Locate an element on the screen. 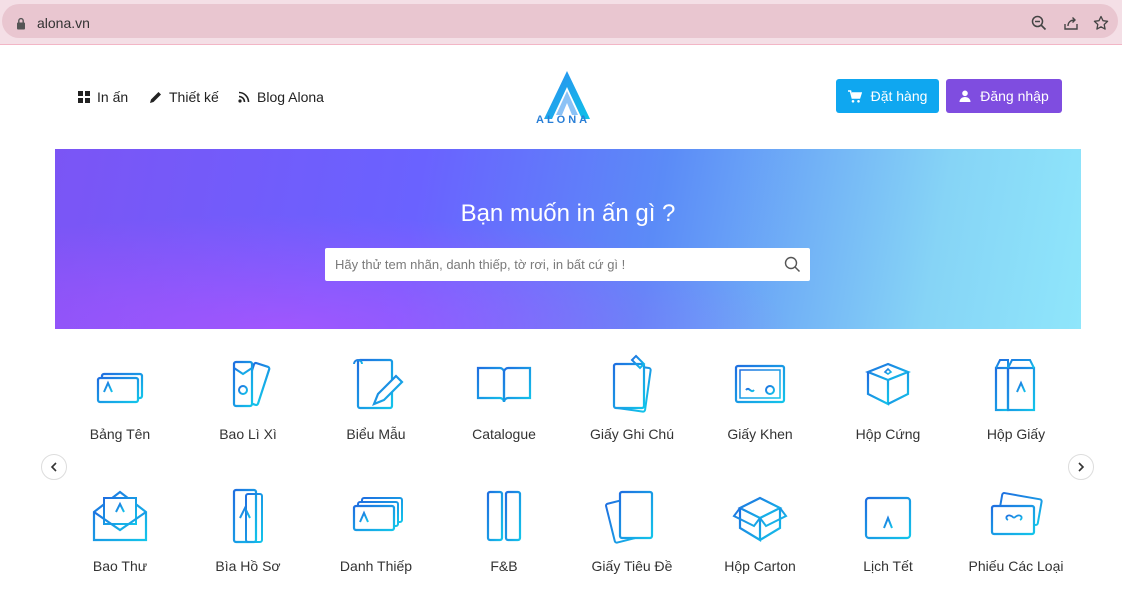 This screenshot has width=1122, height=615. category-label: Bao Lì Xì is located at coordinates (248, 434).